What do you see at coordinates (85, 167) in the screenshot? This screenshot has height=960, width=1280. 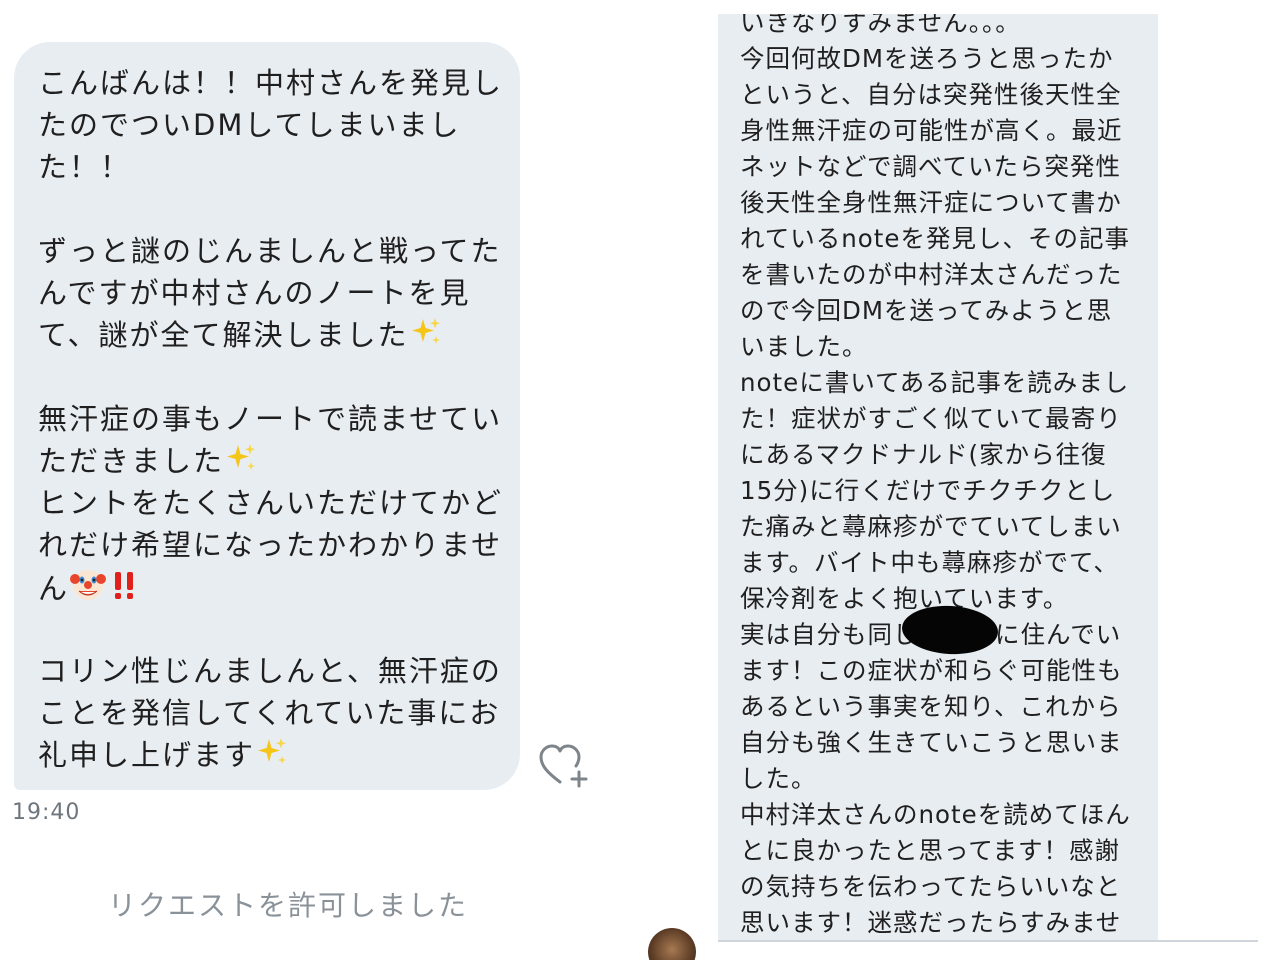 I see `message-line: た！！` at bounding box center [85, 167].